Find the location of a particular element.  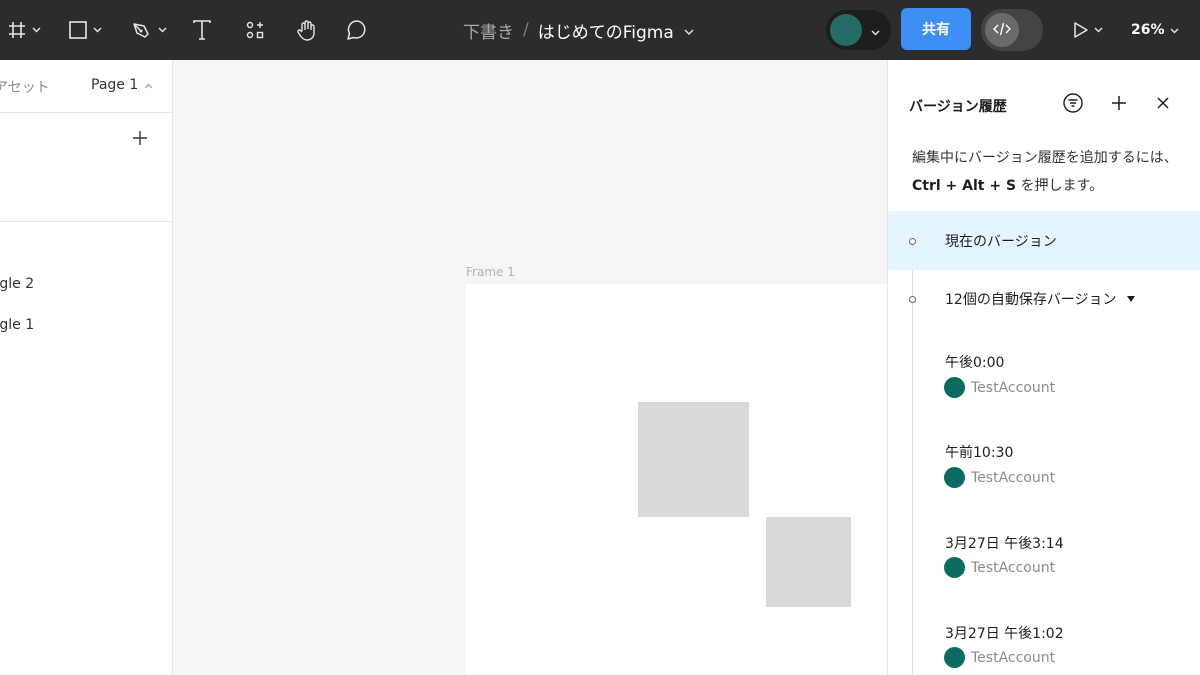

help-text-prefix: 編集中にバージョン履歴を追加するには、 is located at coordinates (1045, 158).